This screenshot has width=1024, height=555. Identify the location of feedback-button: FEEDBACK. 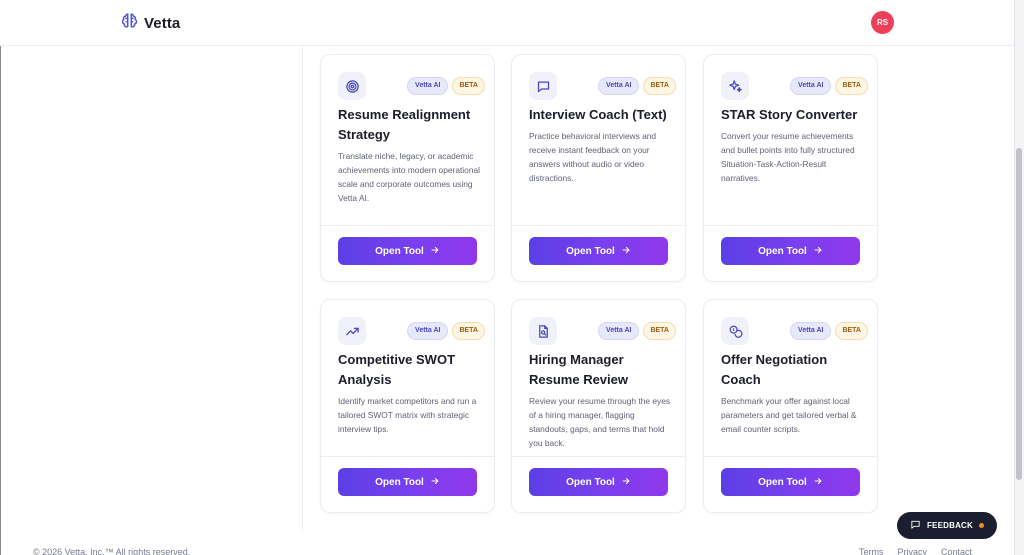
(947, 525).